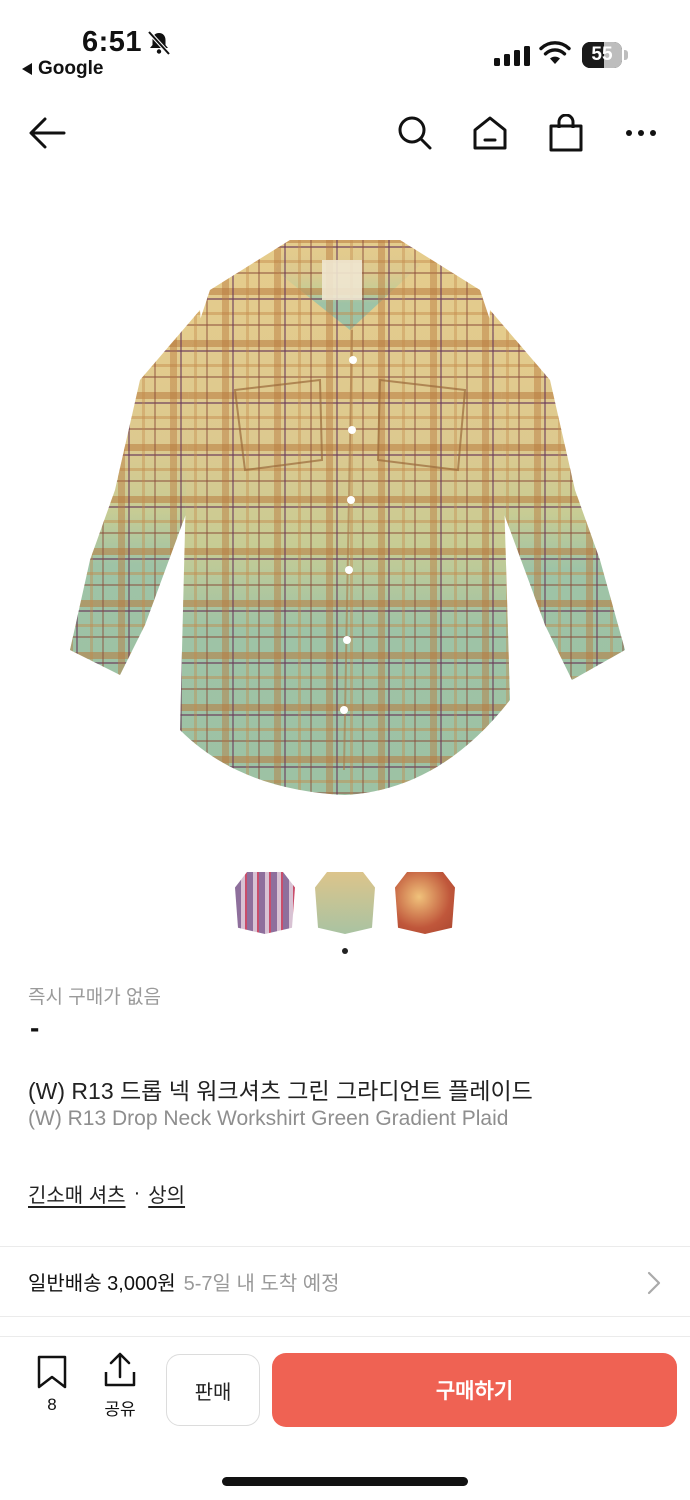  What do you see at coordinates (512, 55) in the screenshot?
I see `cellular-signal-icon` at bounding box center [512, 55].